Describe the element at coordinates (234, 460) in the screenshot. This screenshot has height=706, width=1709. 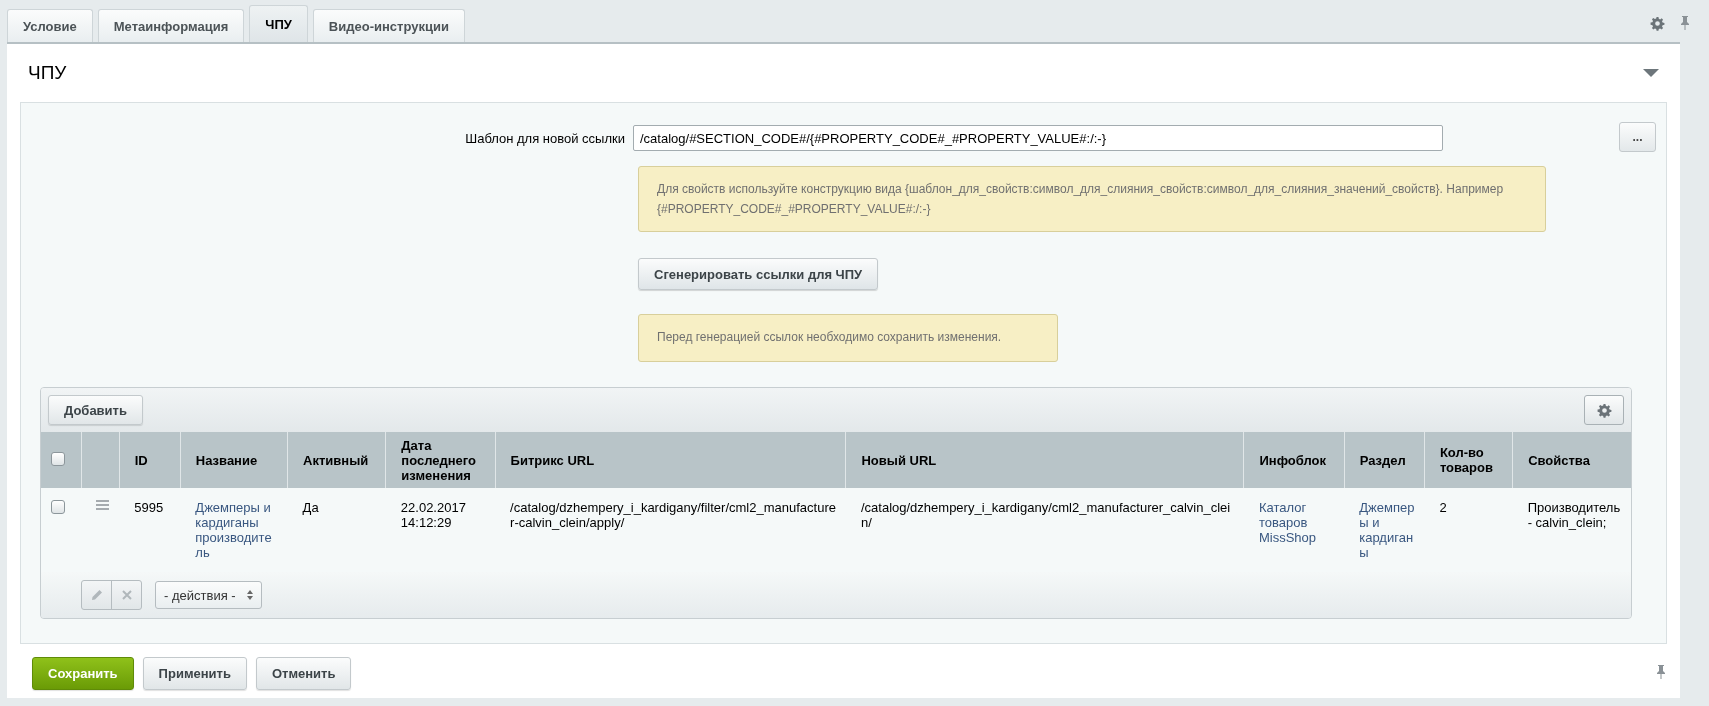
I see `column-header: Название` at that location.